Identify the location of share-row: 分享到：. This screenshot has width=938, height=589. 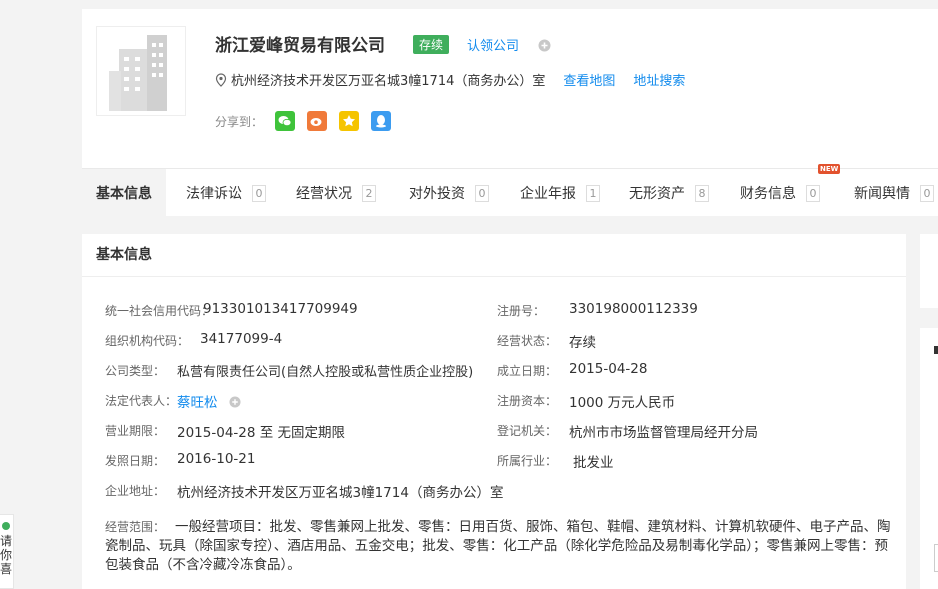
(303, 121).